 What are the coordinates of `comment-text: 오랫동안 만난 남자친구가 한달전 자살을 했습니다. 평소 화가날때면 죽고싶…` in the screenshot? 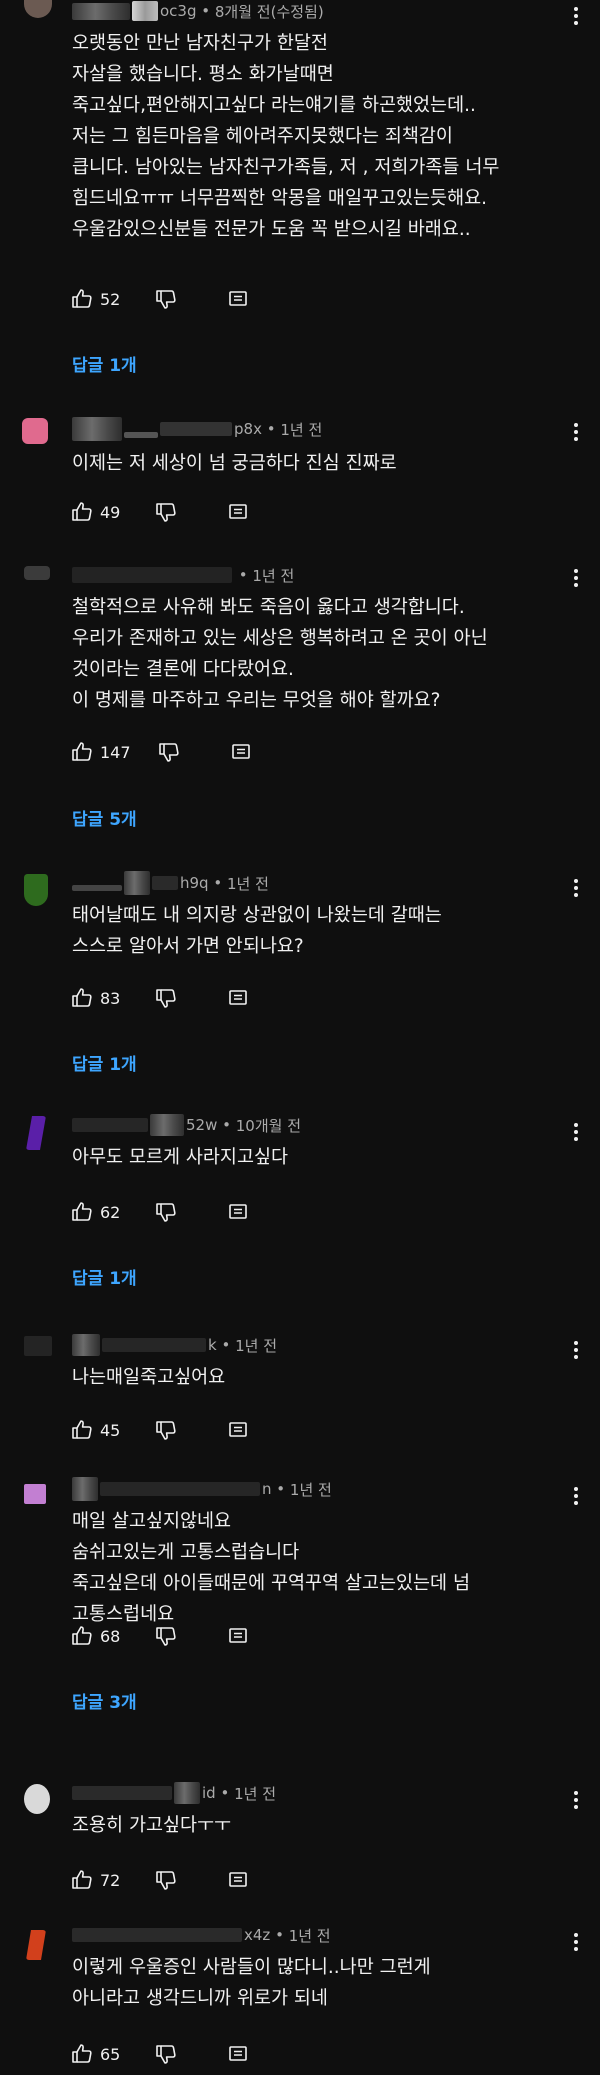 It's located at (286, 136).